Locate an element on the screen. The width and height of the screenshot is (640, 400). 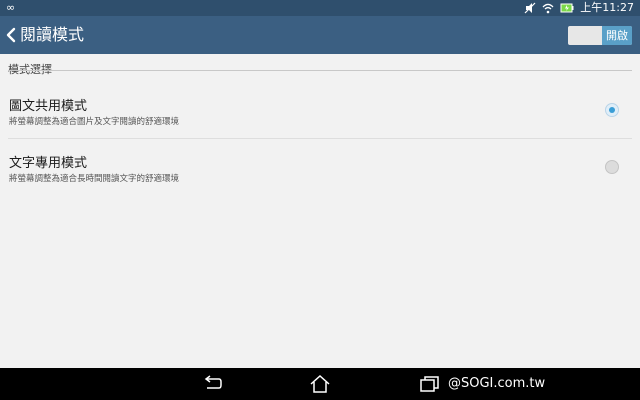
back-button: 閱讀模式 is located at coordinates (45, 35).